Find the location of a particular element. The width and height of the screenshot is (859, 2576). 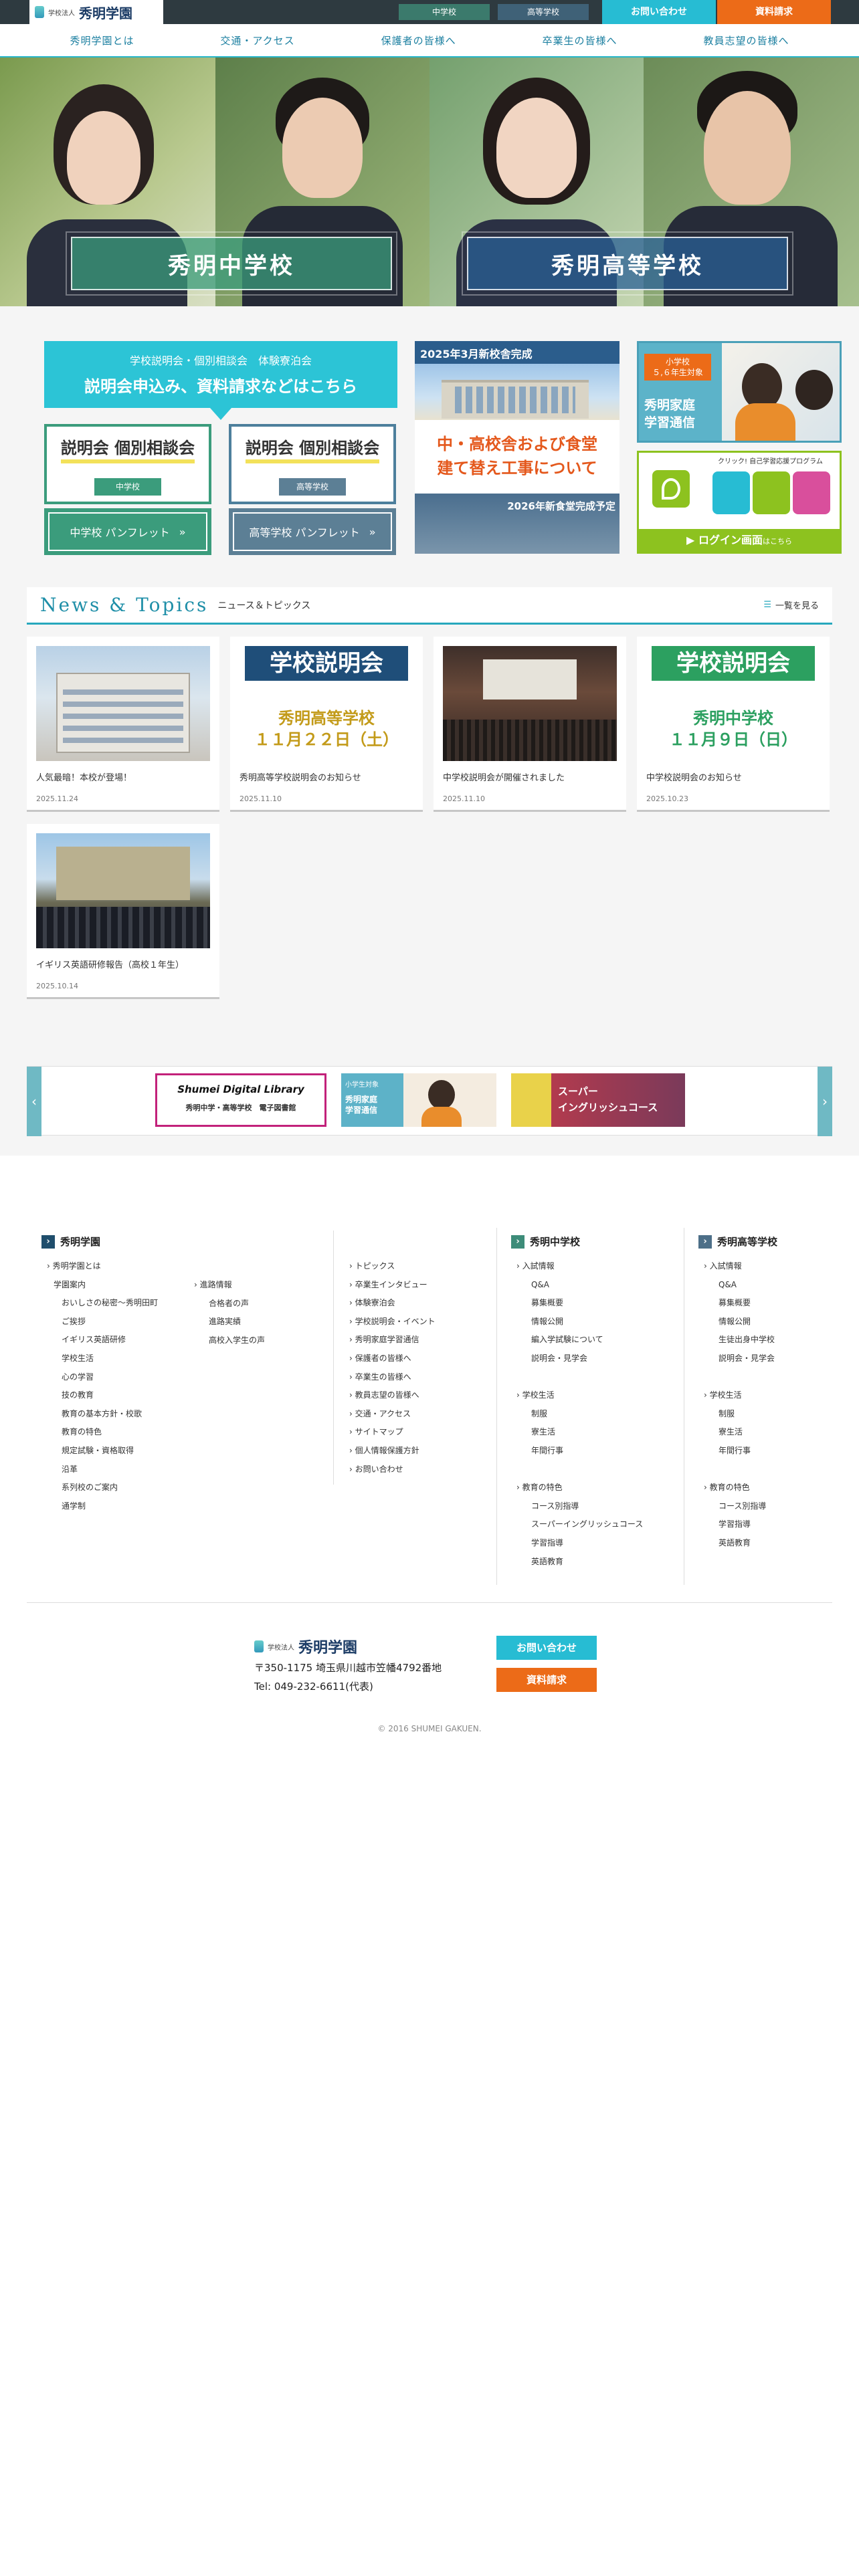

footer-link: › 保護者の皆様へ is located at coordinates (393, 1359).